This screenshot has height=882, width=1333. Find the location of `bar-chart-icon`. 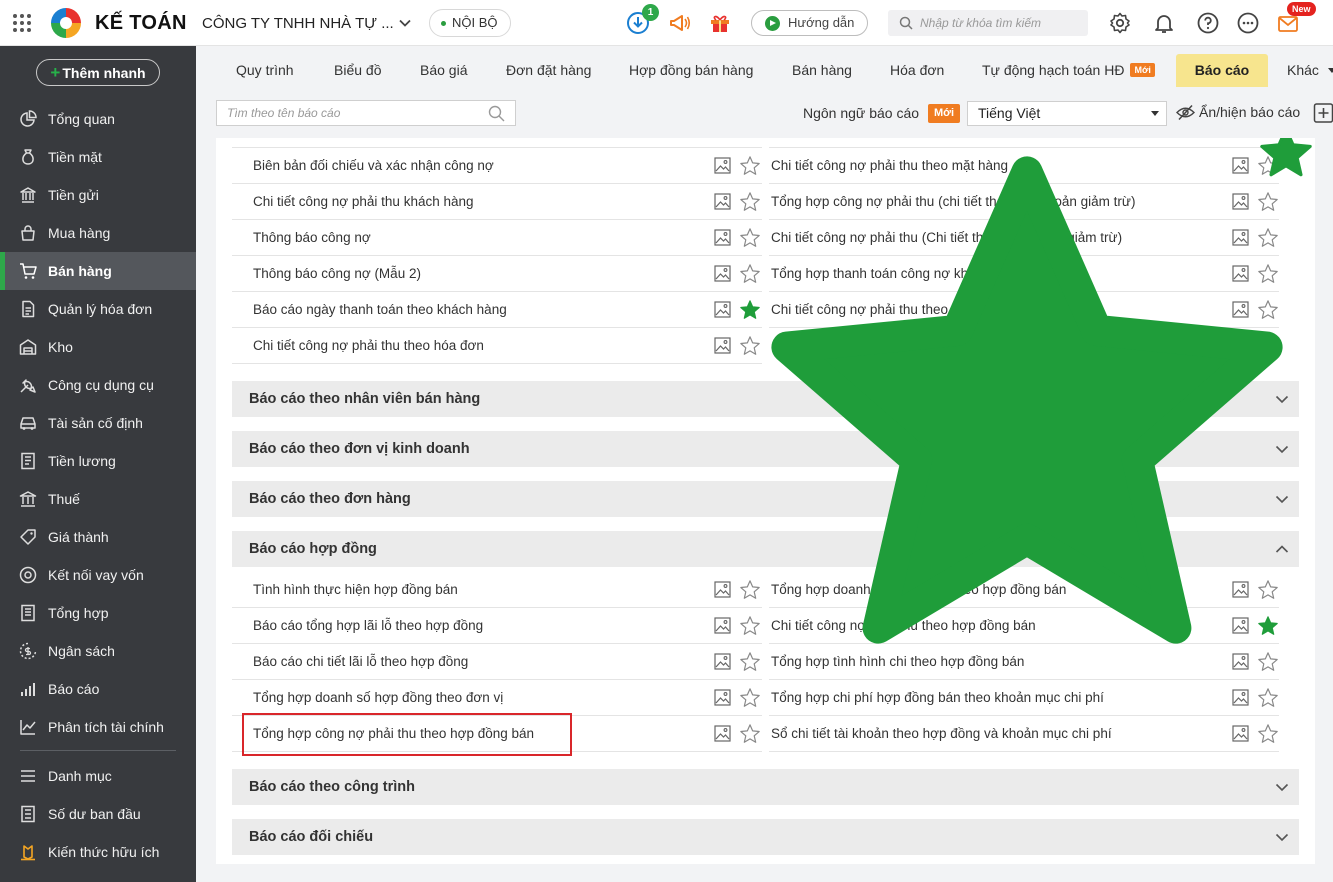

bar-chart-icon is located at coordinates (28, 689).